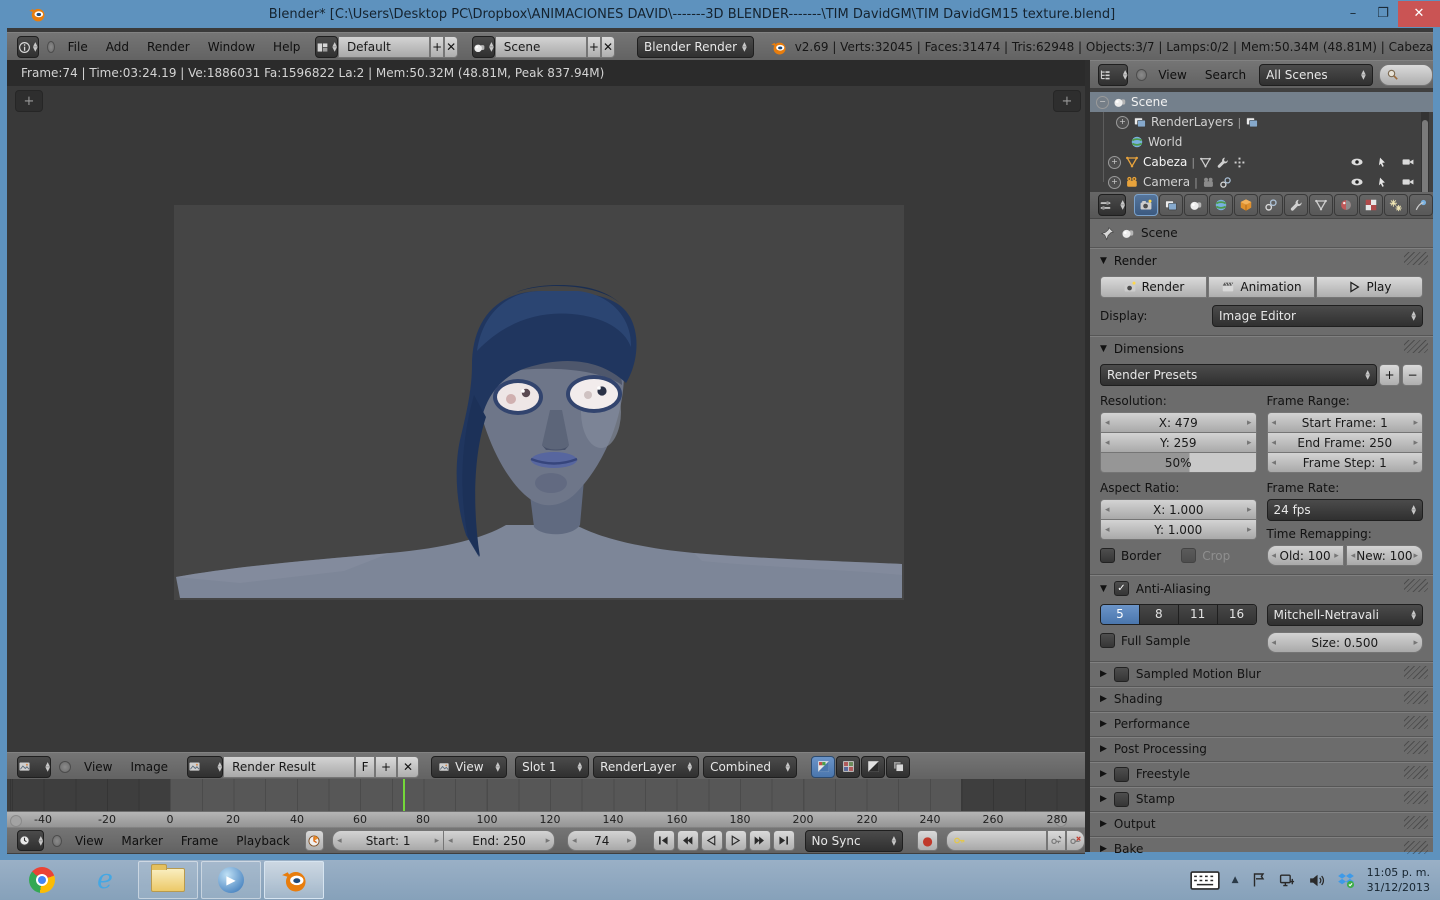 The height and width of the screenshot is (900, 1440). Describe the element at coordinates (286, 47) in the screenshot. I see `menu-help: Help` at that location.